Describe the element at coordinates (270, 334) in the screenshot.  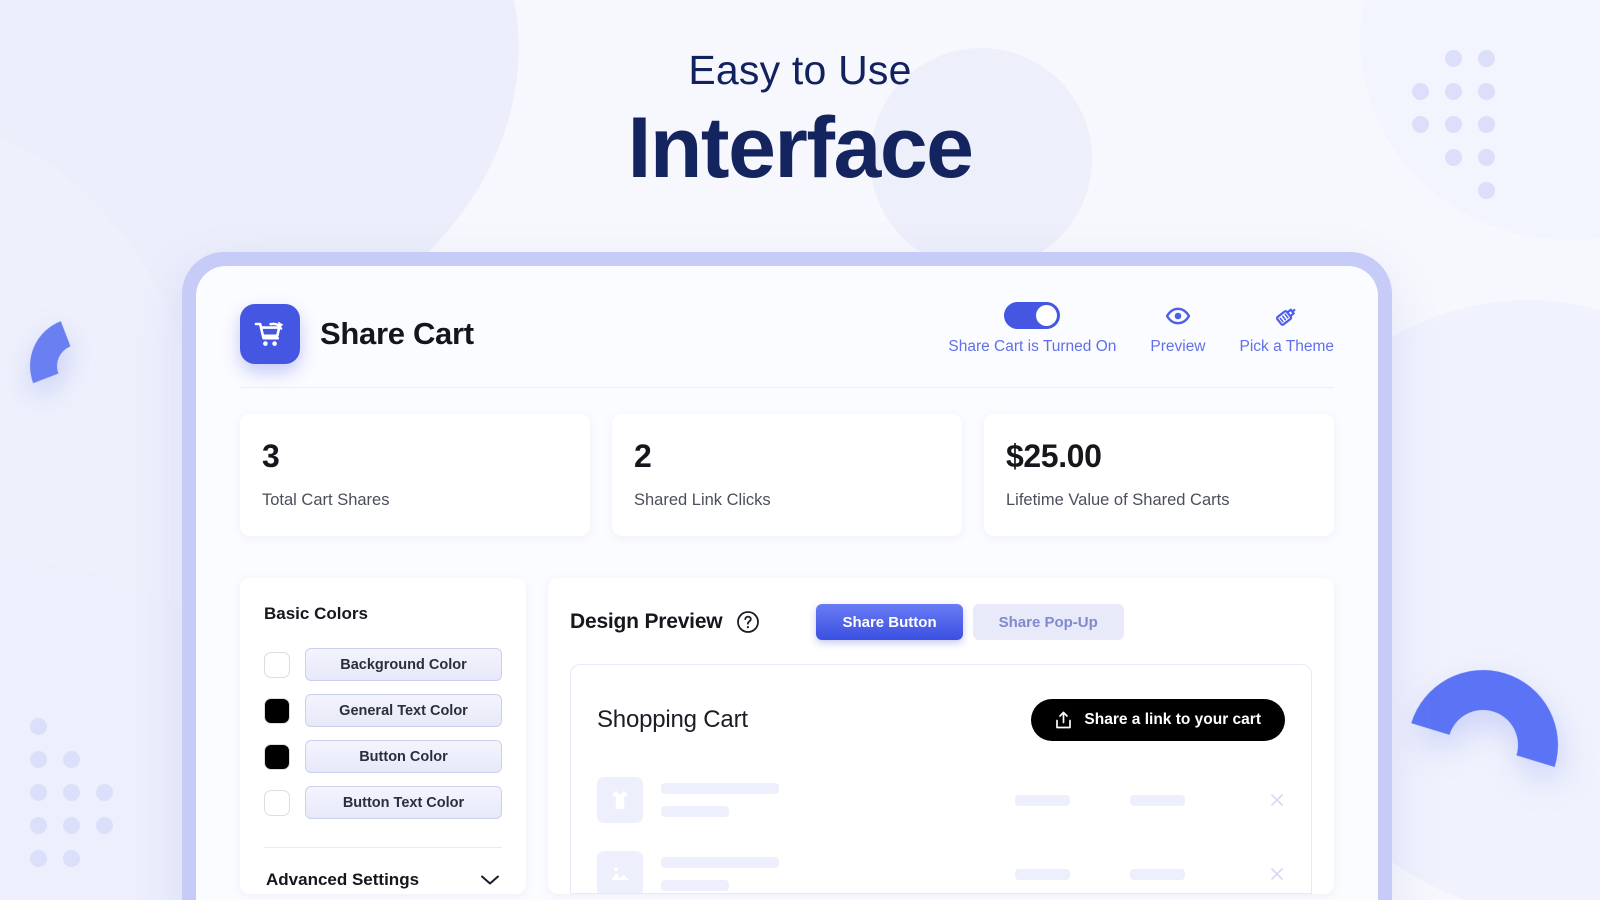
I see `share-cart-logo-icon` at that location.